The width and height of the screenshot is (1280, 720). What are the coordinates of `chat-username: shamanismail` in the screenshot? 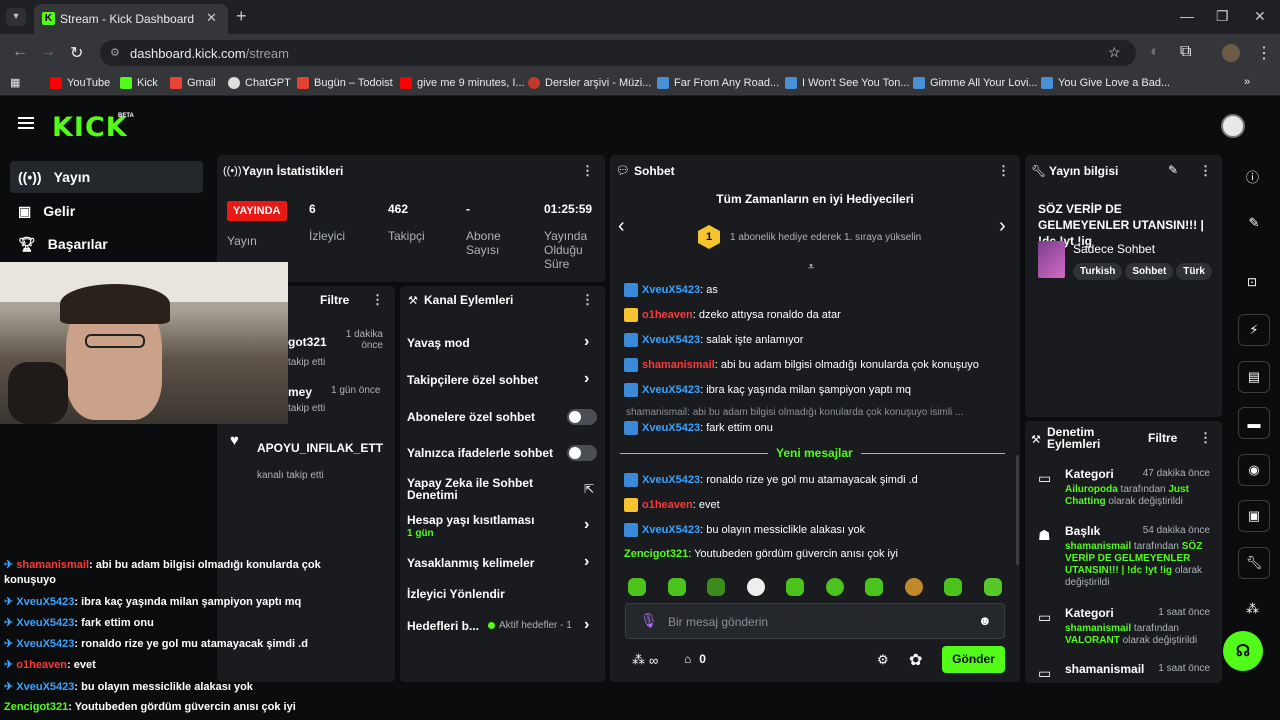 It's located at (678, 365).